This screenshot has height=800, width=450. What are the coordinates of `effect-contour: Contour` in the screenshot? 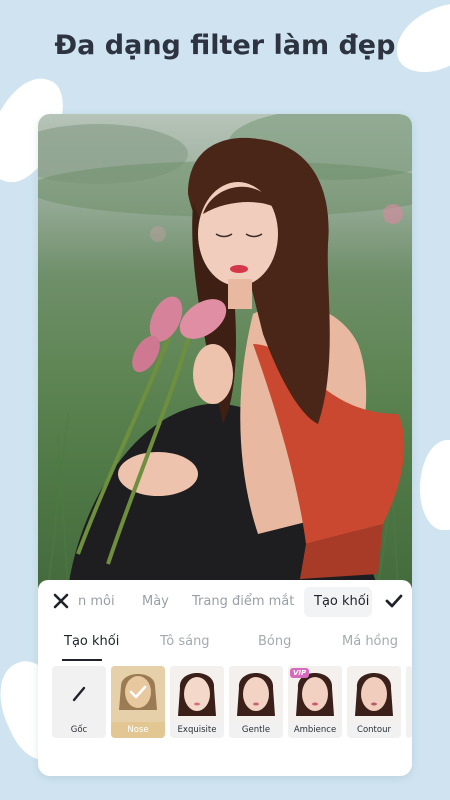 It's located at (374, 702).